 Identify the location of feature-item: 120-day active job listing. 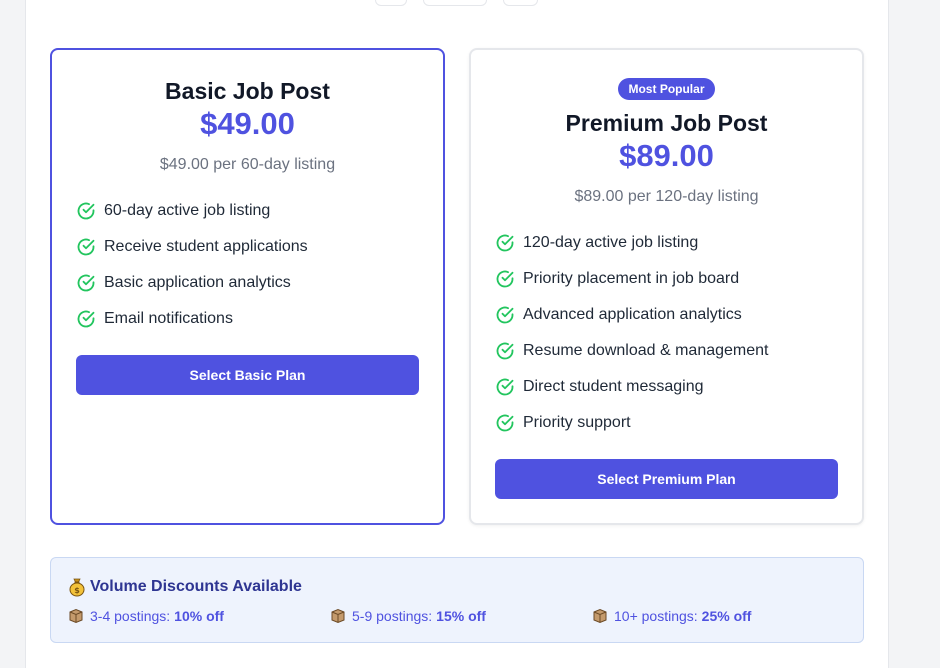
(666, 243).